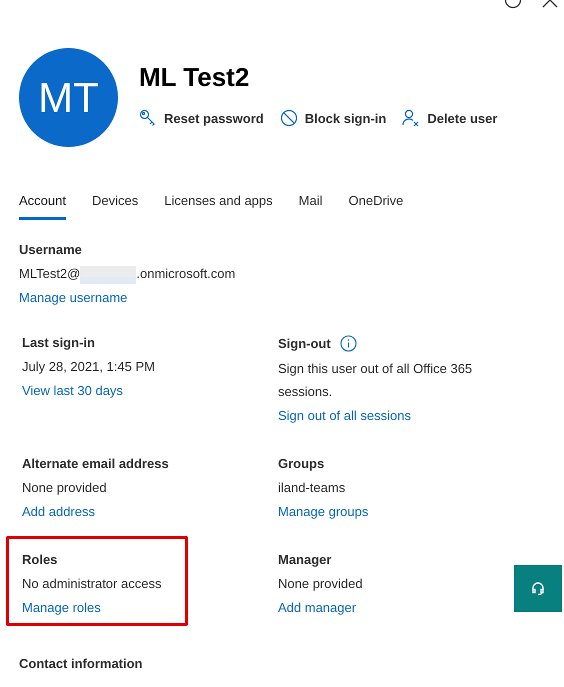  I want to click on user-name: ML Test2, so click(194, 77).